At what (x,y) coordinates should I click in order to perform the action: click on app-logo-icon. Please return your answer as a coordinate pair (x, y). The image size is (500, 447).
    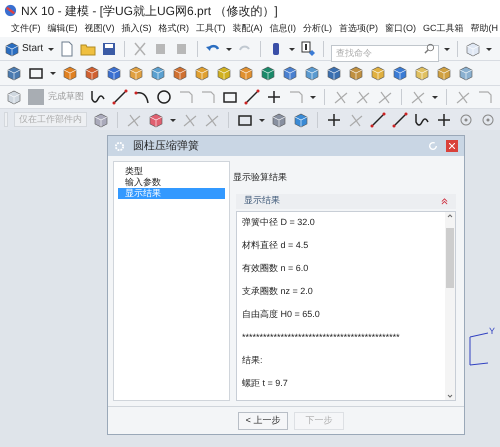
    Looking at the image, I should click on (10, 10).